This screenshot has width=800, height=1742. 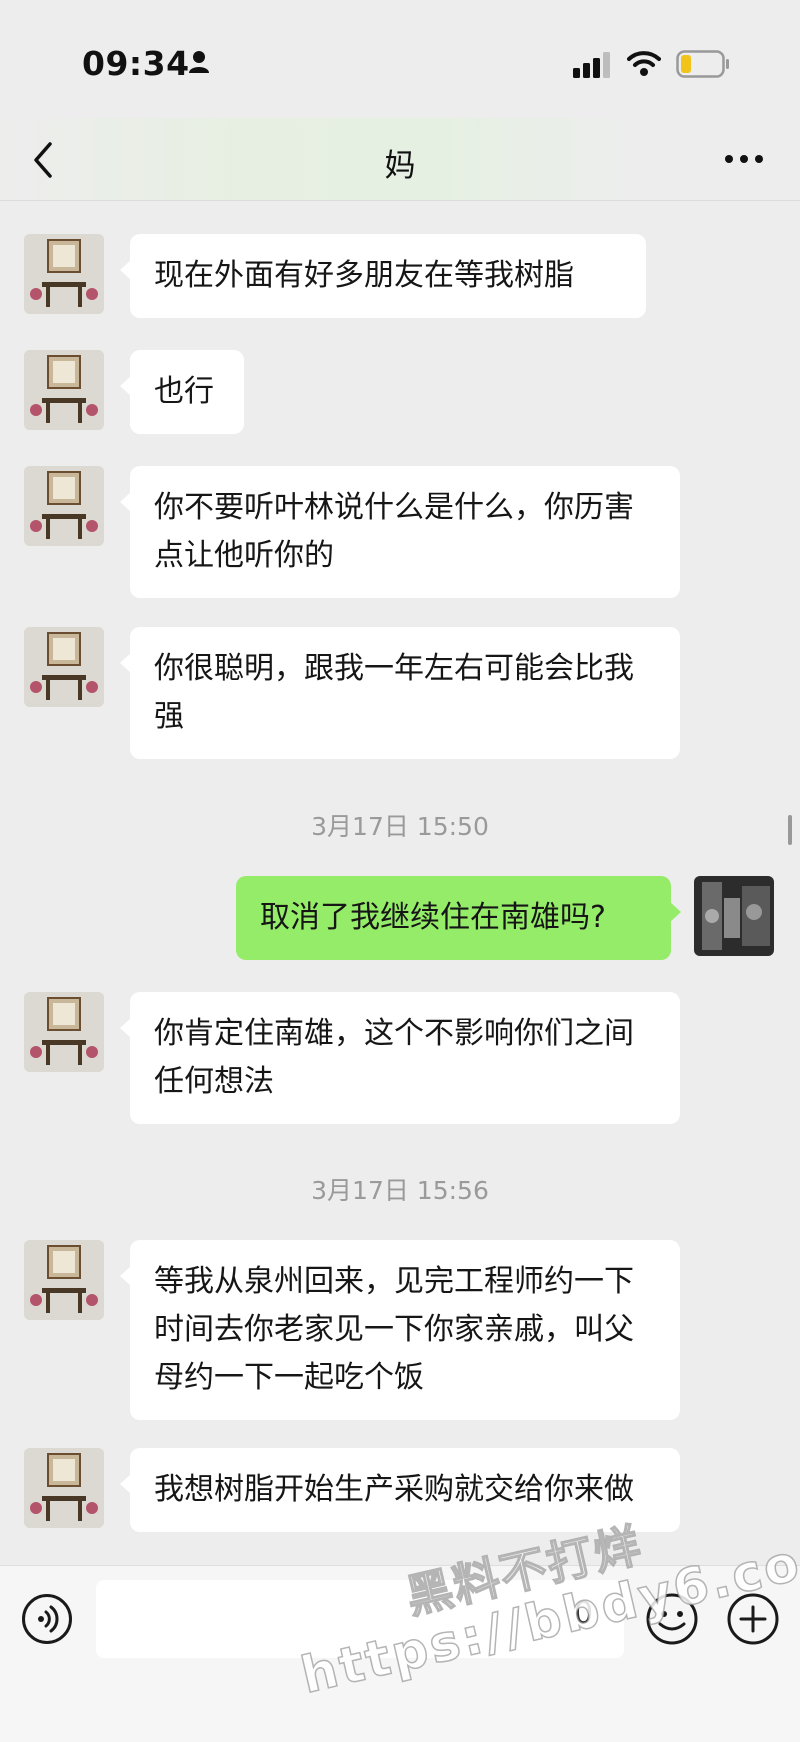 What do you see at coordinates (400, 59) in the screenshot?
I see `status-bar: 09:34` at bounding box center [400, 59].